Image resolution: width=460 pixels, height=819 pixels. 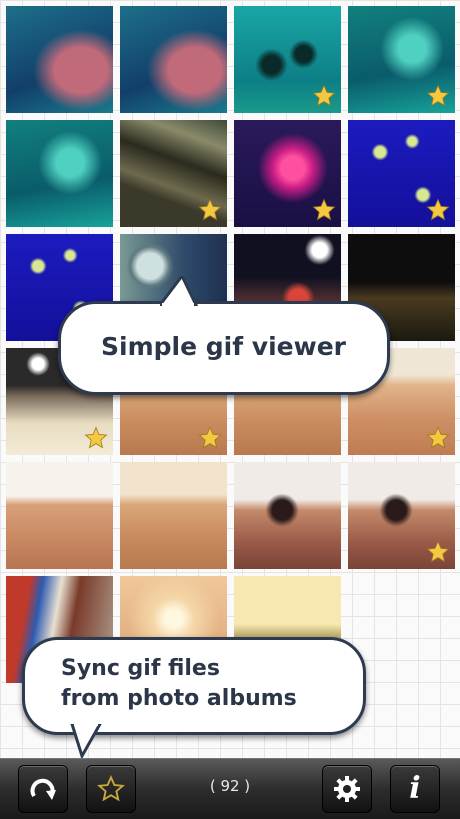 I want to click on sync-arrow-icon, so click(x=43, y=789).